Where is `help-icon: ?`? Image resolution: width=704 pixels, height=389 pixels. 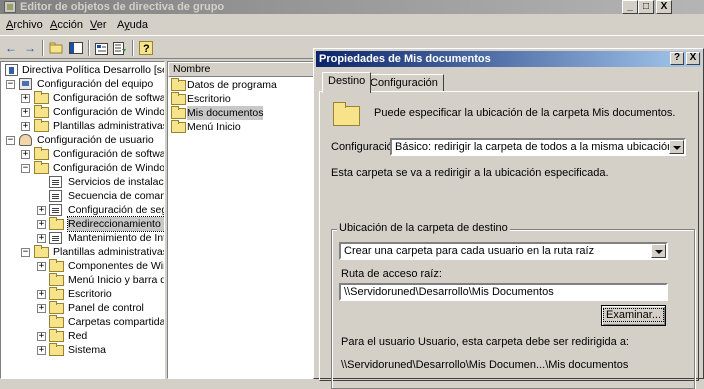 help-icon: ? is located at coordinates (146, 48).